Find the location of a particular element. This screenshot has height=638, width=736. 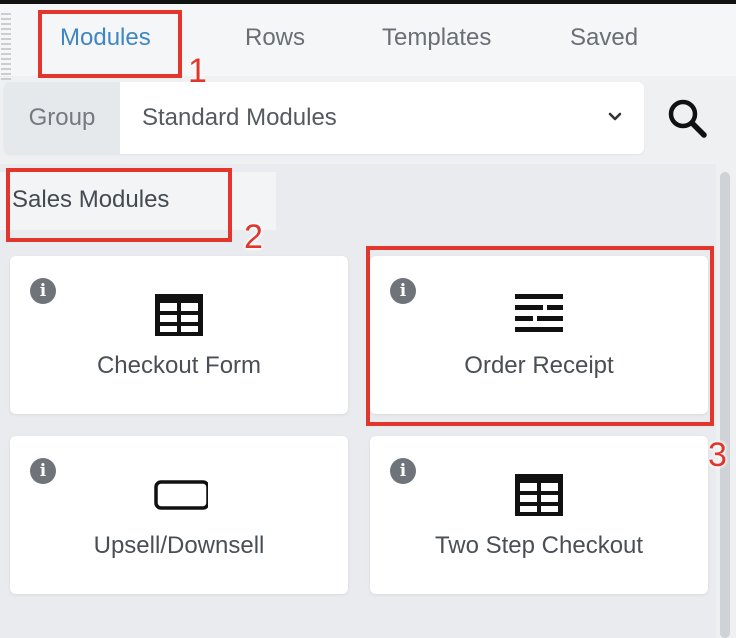

group-selector: Group Standard Modules is located at coordinates (324, 118).